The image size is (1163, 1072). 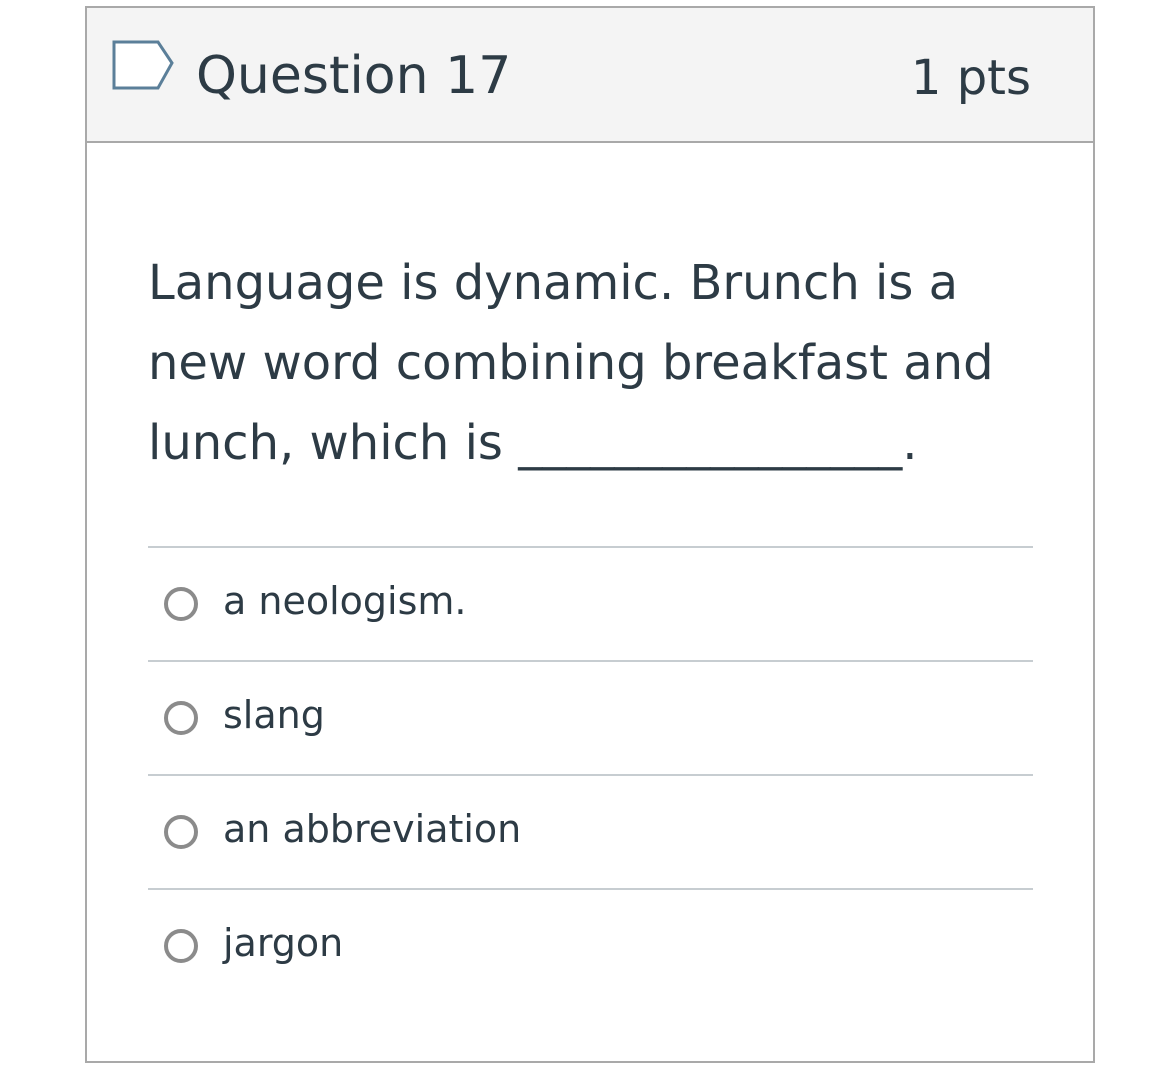 What do you see at coordinates (590, 603) in the screenshot?
I see `answer-option: a neologism.` at bounding box center [590, 603].